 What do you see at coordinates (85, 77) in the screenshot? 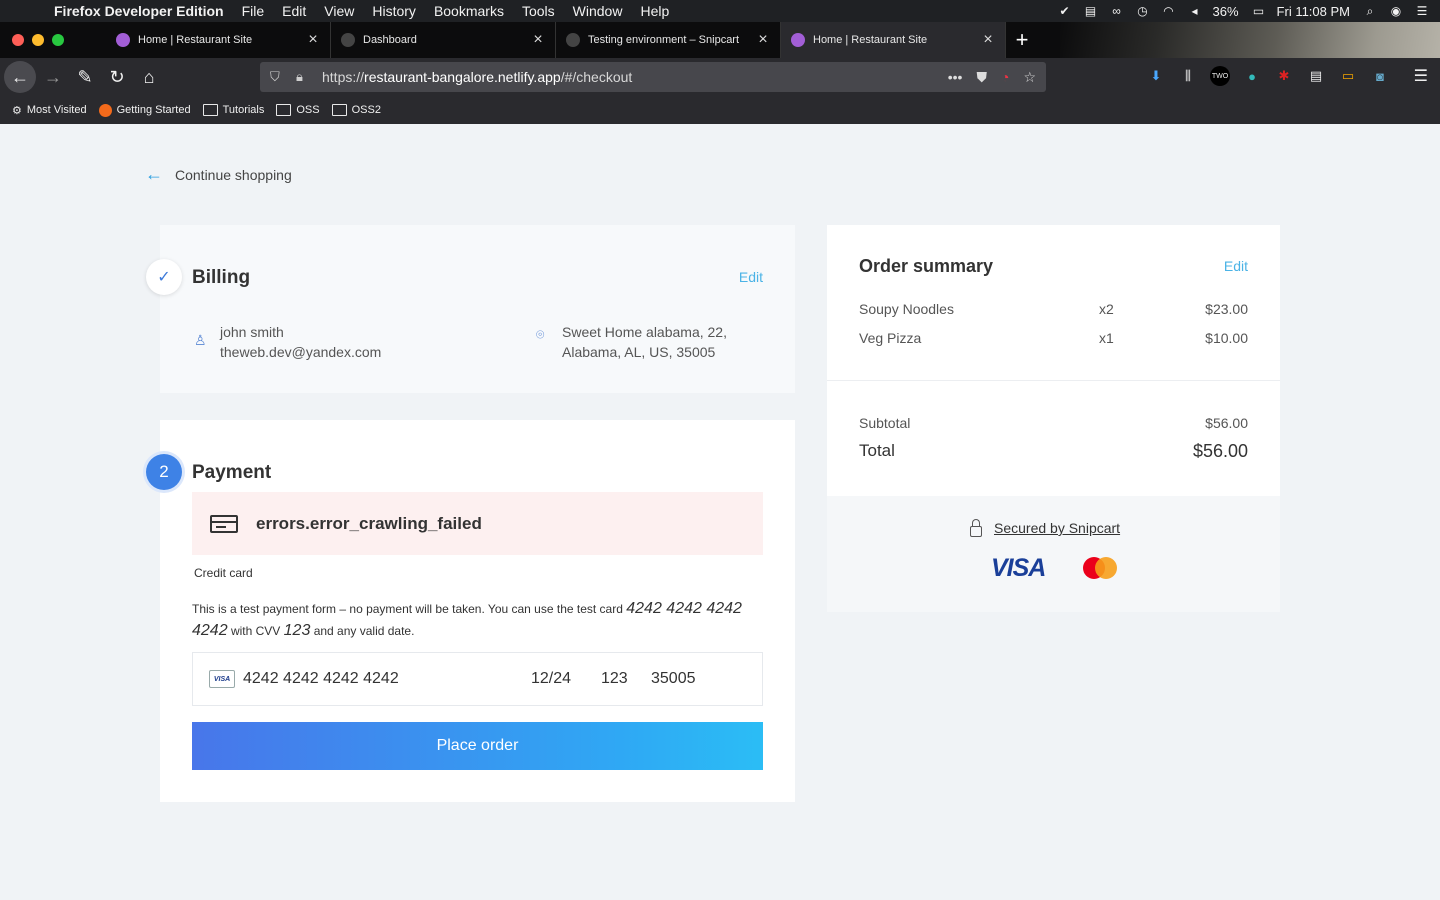
I see `developer-tools-icon: ✎` at bounding box center [85, 77].